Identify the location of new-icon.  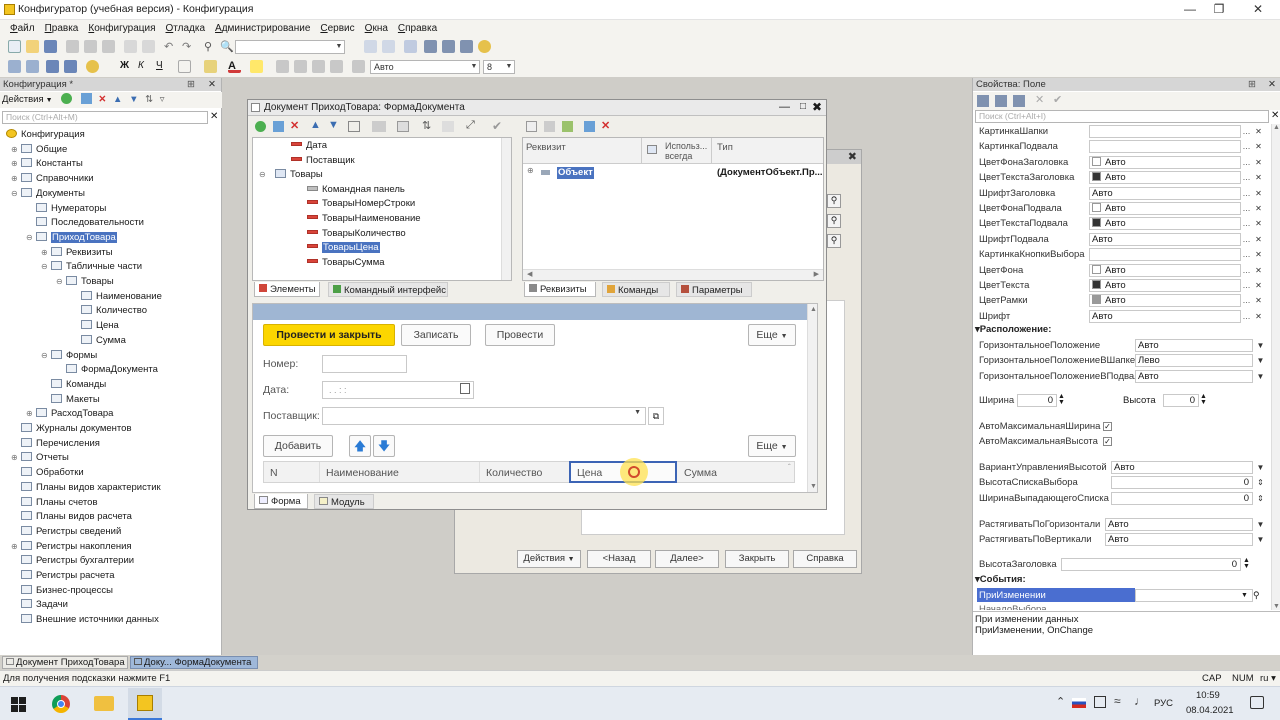
(14, 46).